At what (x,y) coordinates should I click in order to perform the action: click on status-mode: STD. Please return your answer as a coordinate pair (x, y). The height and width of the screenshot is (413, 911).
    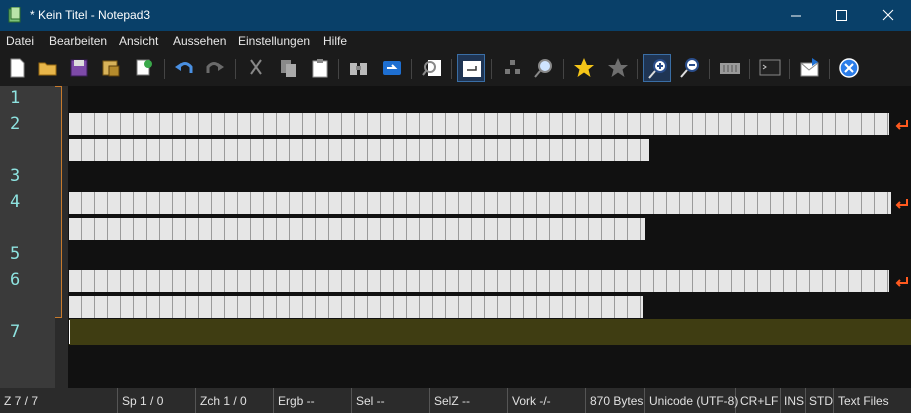
    Looking at the image, I should click on (820, 400).